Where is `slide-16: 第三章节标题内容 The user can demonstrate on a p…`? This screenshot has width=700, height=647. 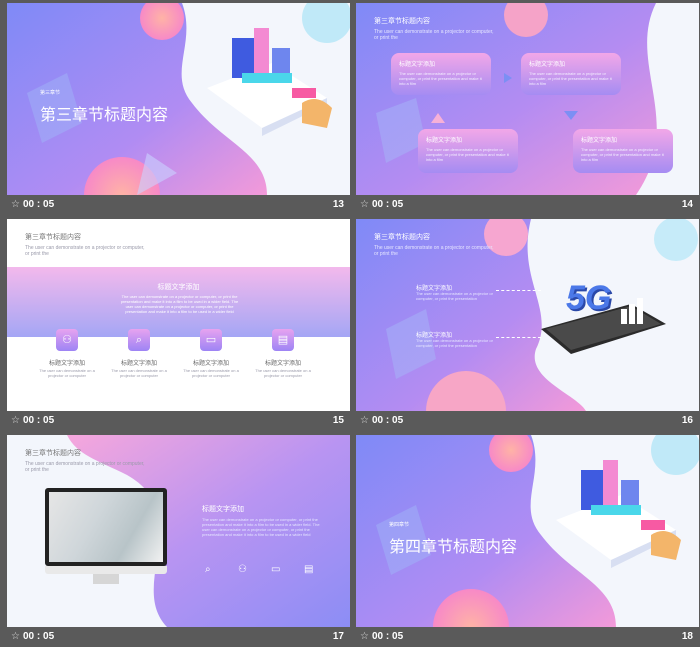
slide-16: 第三章节标题内容 The user can demonstrate on a p… is located at coordinates (527, 315).